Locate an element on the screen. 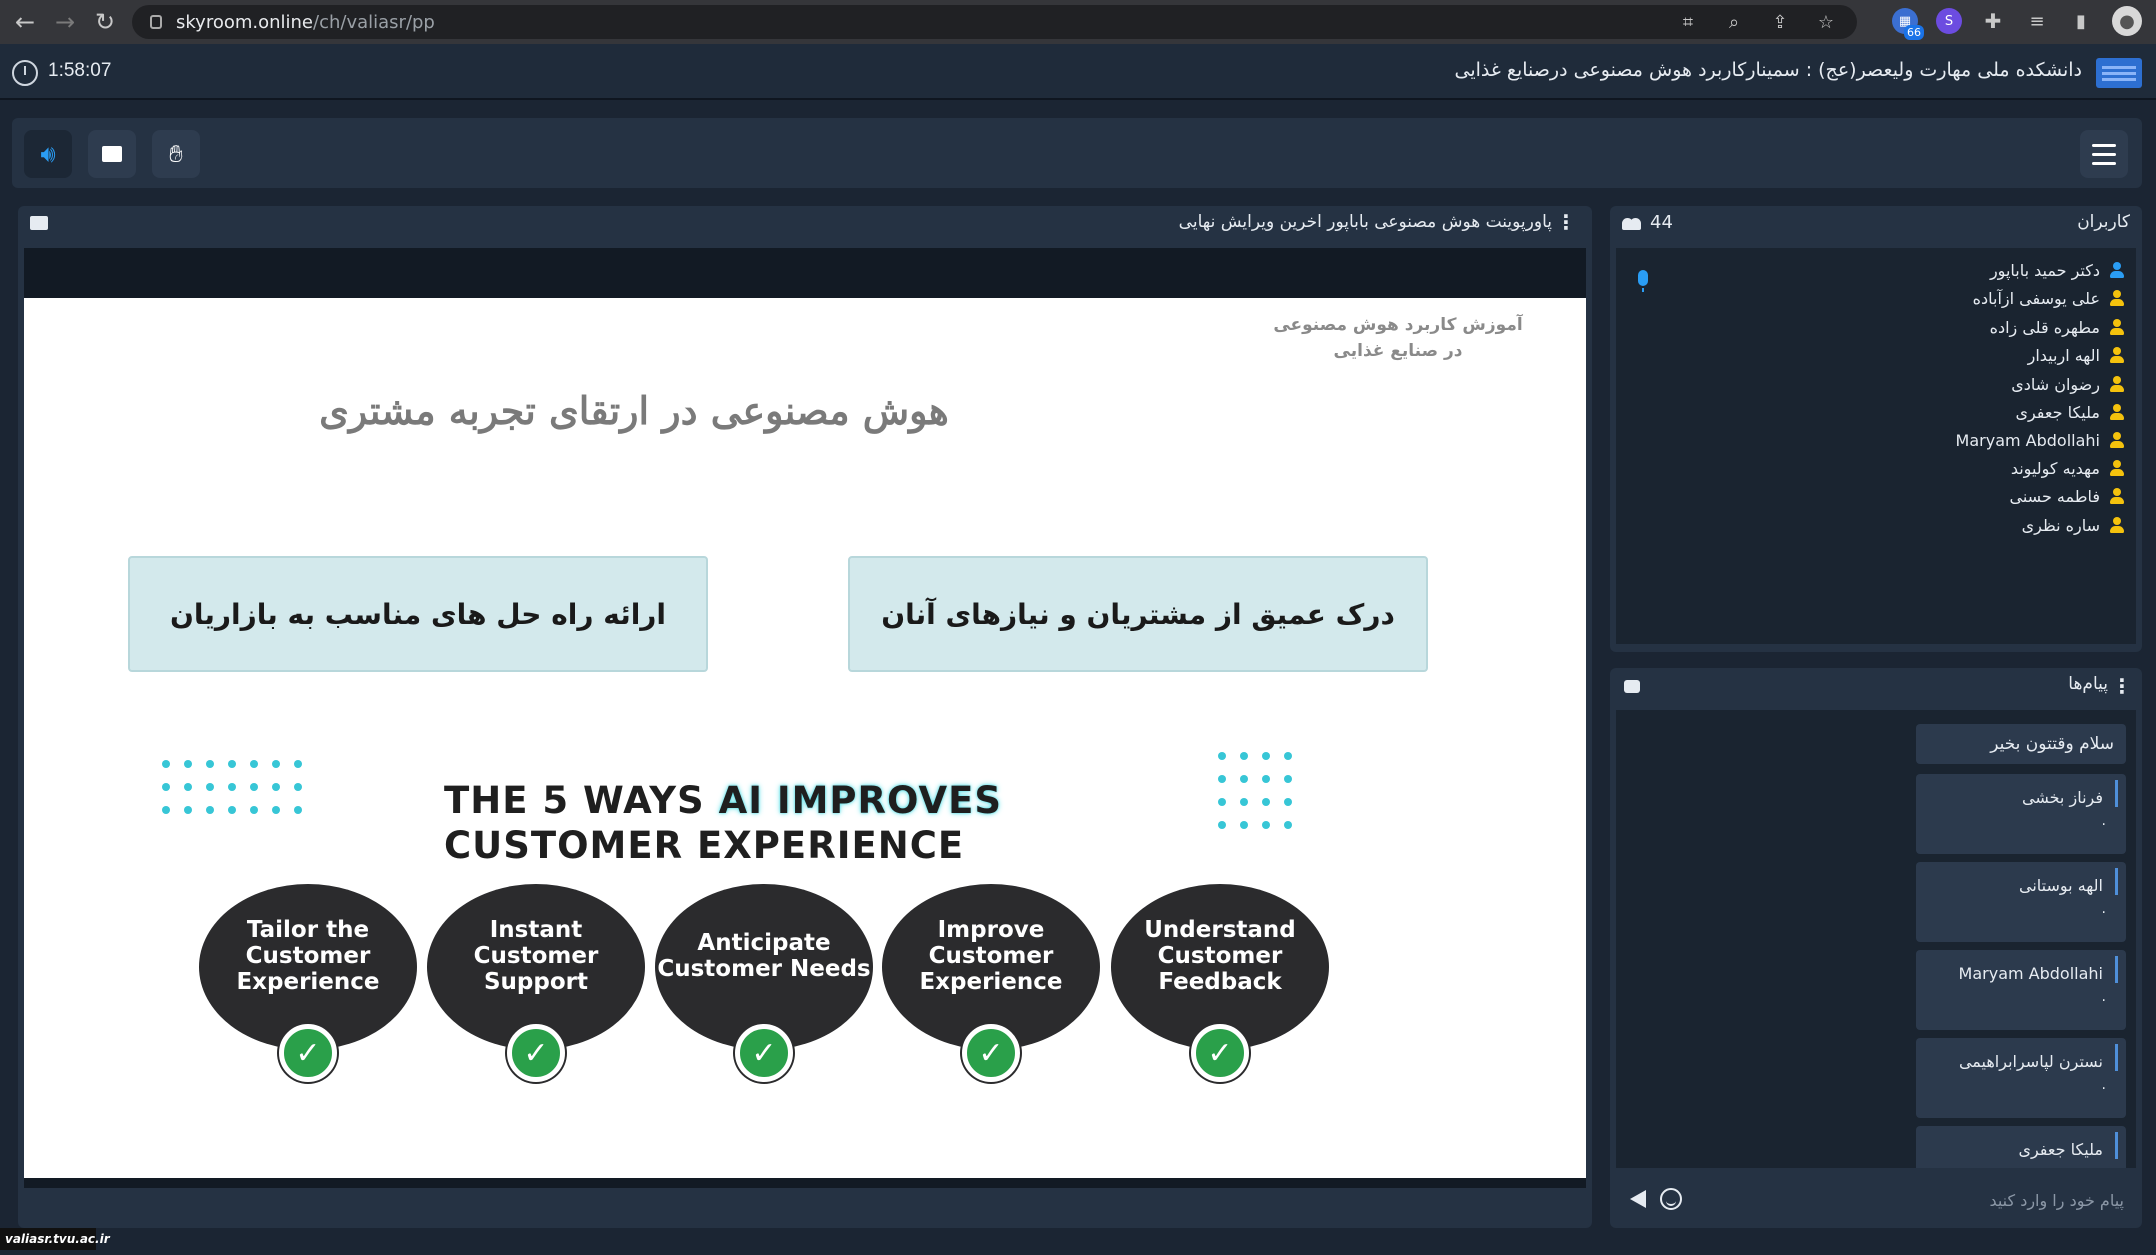 This screenshot has height=1255, width=2156. user-row: الهه اربیدار is located at coordinates (2076, 355).